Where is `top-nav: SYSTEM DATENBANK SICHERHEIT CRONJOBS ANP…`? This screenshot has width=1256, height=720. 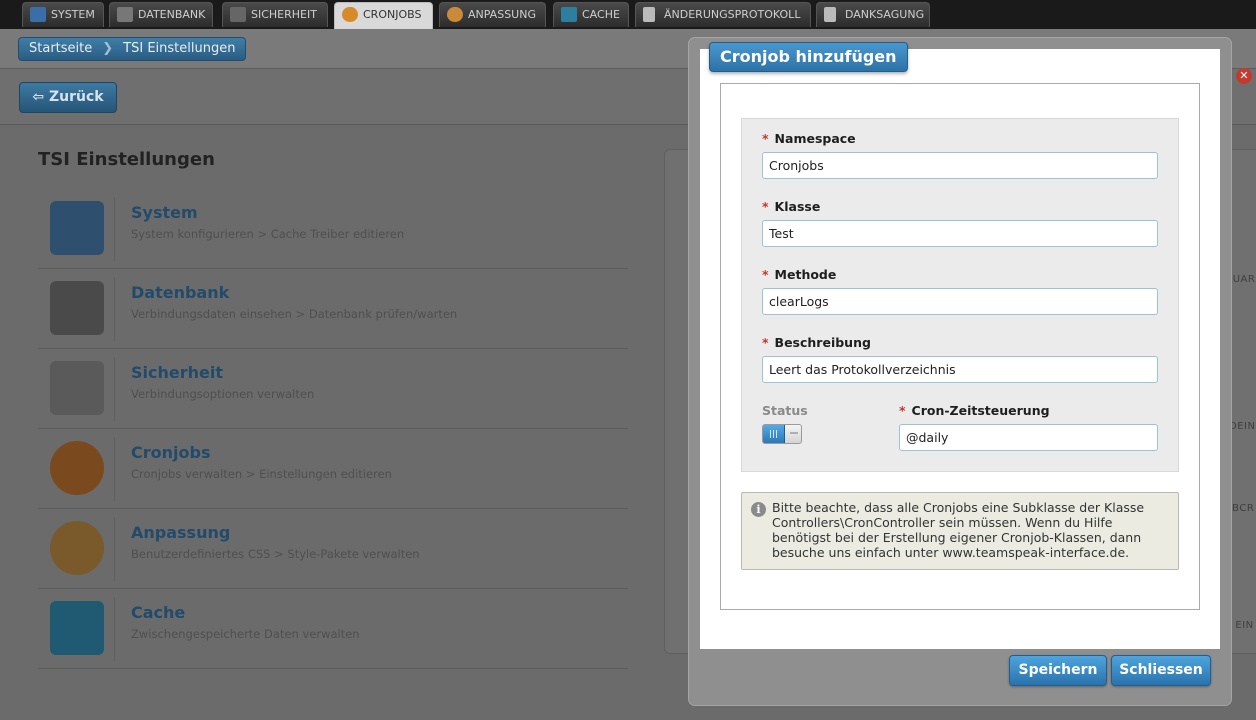
top-nav: SYSTEM DATENBANK SICHERHEIT CRONJOBS ANP… is located at coordinates (628, 14).